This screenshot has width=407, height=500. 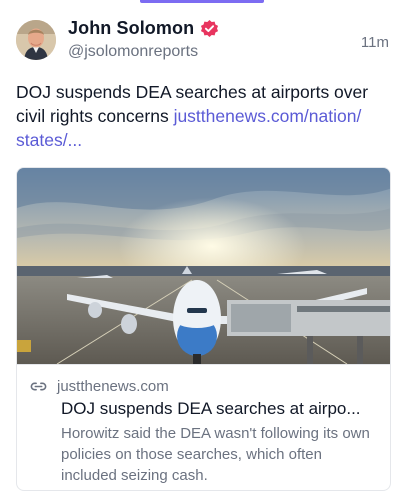 I want to click on link-domain: justthenews.com, so click(x=113, y=386).